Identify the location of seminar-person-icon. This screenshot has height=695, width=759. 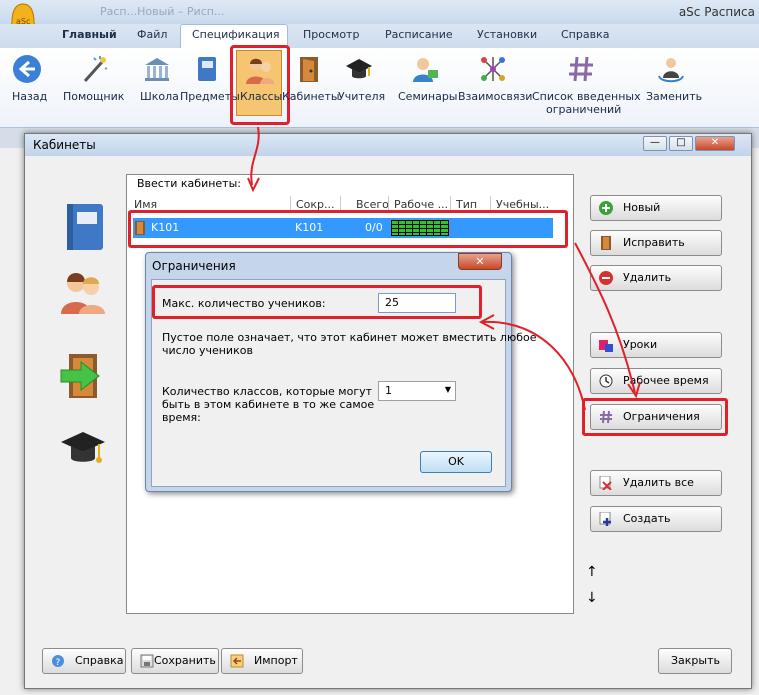
(425, 70).